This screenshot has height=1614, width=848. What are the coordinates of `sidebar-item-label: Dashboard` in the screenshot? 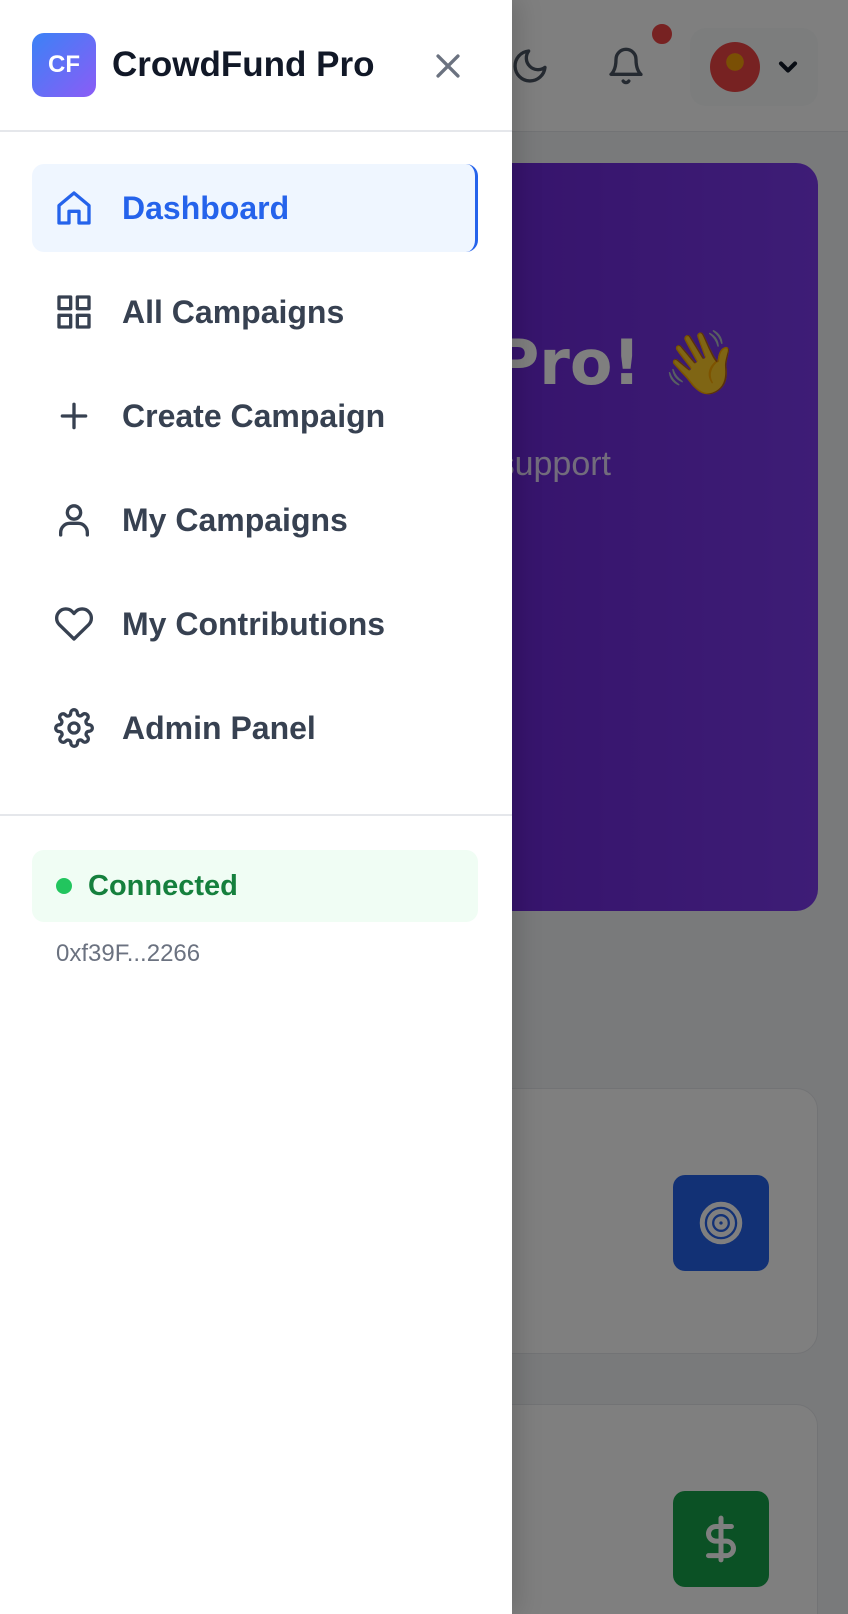 It's located at (206, 207).